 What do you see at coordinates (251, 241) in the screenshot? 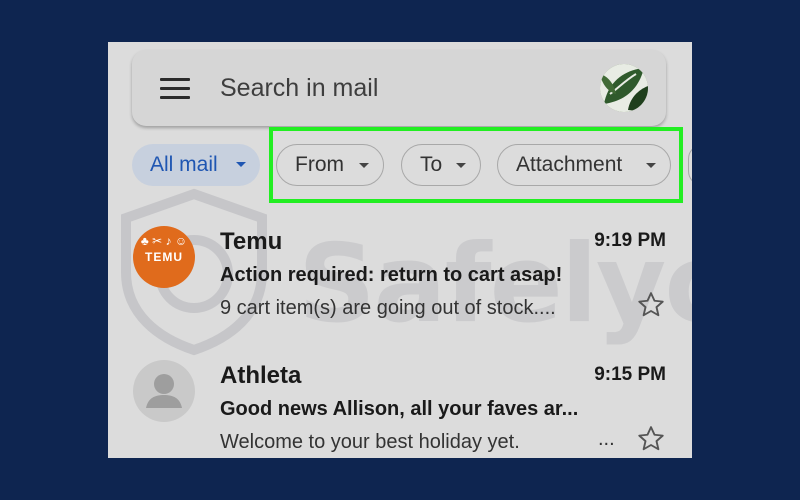
I see `sender-name: Temu` at bounding box center [251, 241].